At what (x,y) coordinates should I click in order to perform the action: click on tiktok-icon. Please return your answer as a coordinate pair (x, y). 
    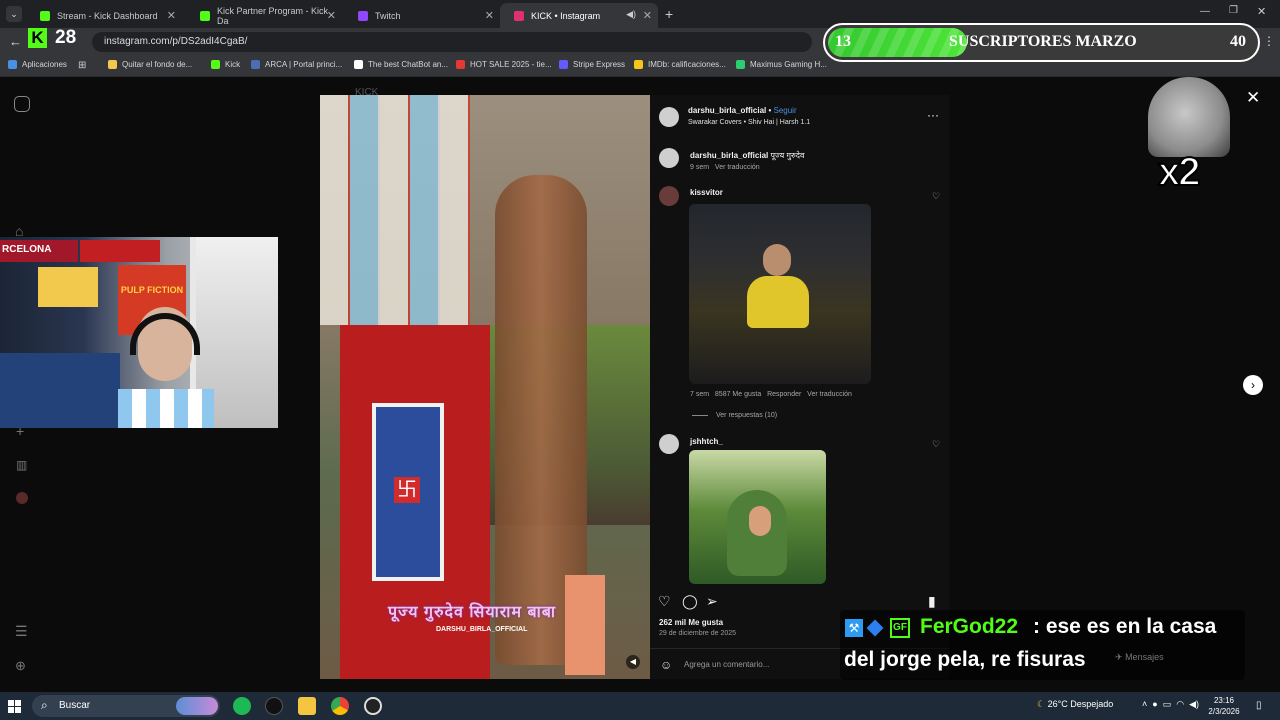
    Looking at the image, I should click on (274, 706).